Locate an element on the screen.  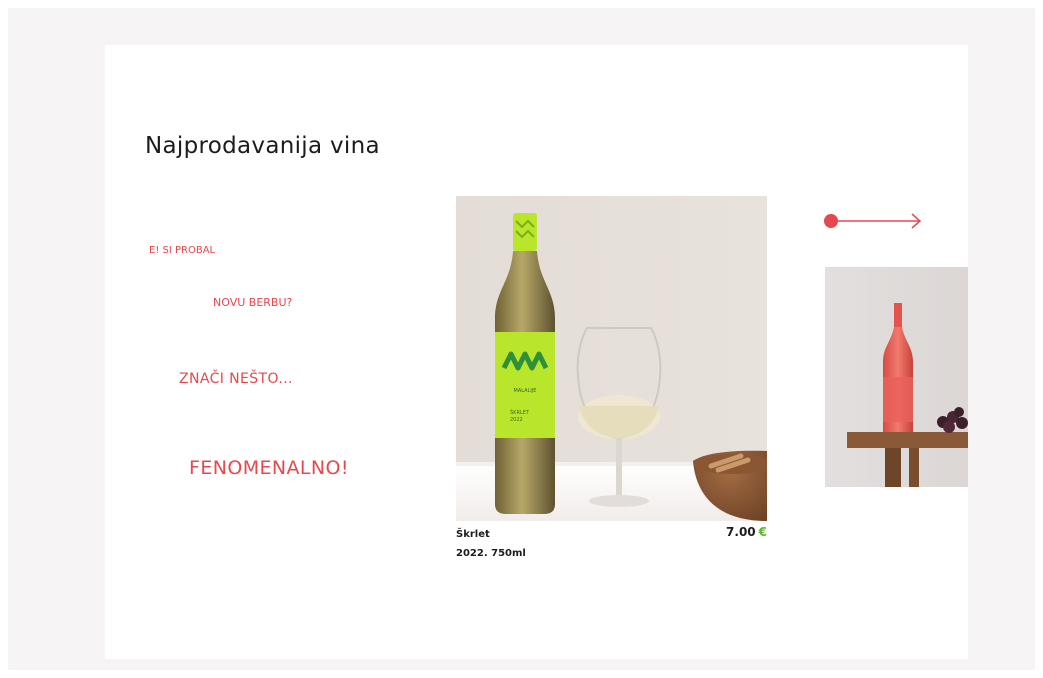
product-vintage-volume: 2022. 750ml is located at coordinates (491, 553).